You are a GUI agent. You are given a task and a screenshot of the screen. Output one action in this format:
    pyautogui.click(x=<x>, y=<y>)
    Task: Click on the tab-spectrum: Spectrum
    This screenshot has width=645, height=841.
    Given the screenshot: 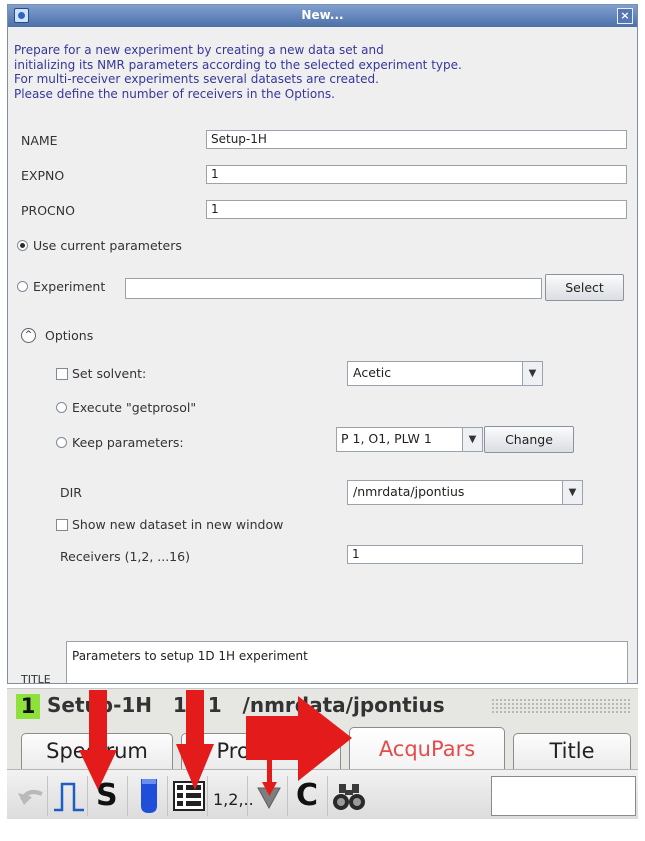 What is the action you would take?
    pyautogui.click(x=97, y=751)
    